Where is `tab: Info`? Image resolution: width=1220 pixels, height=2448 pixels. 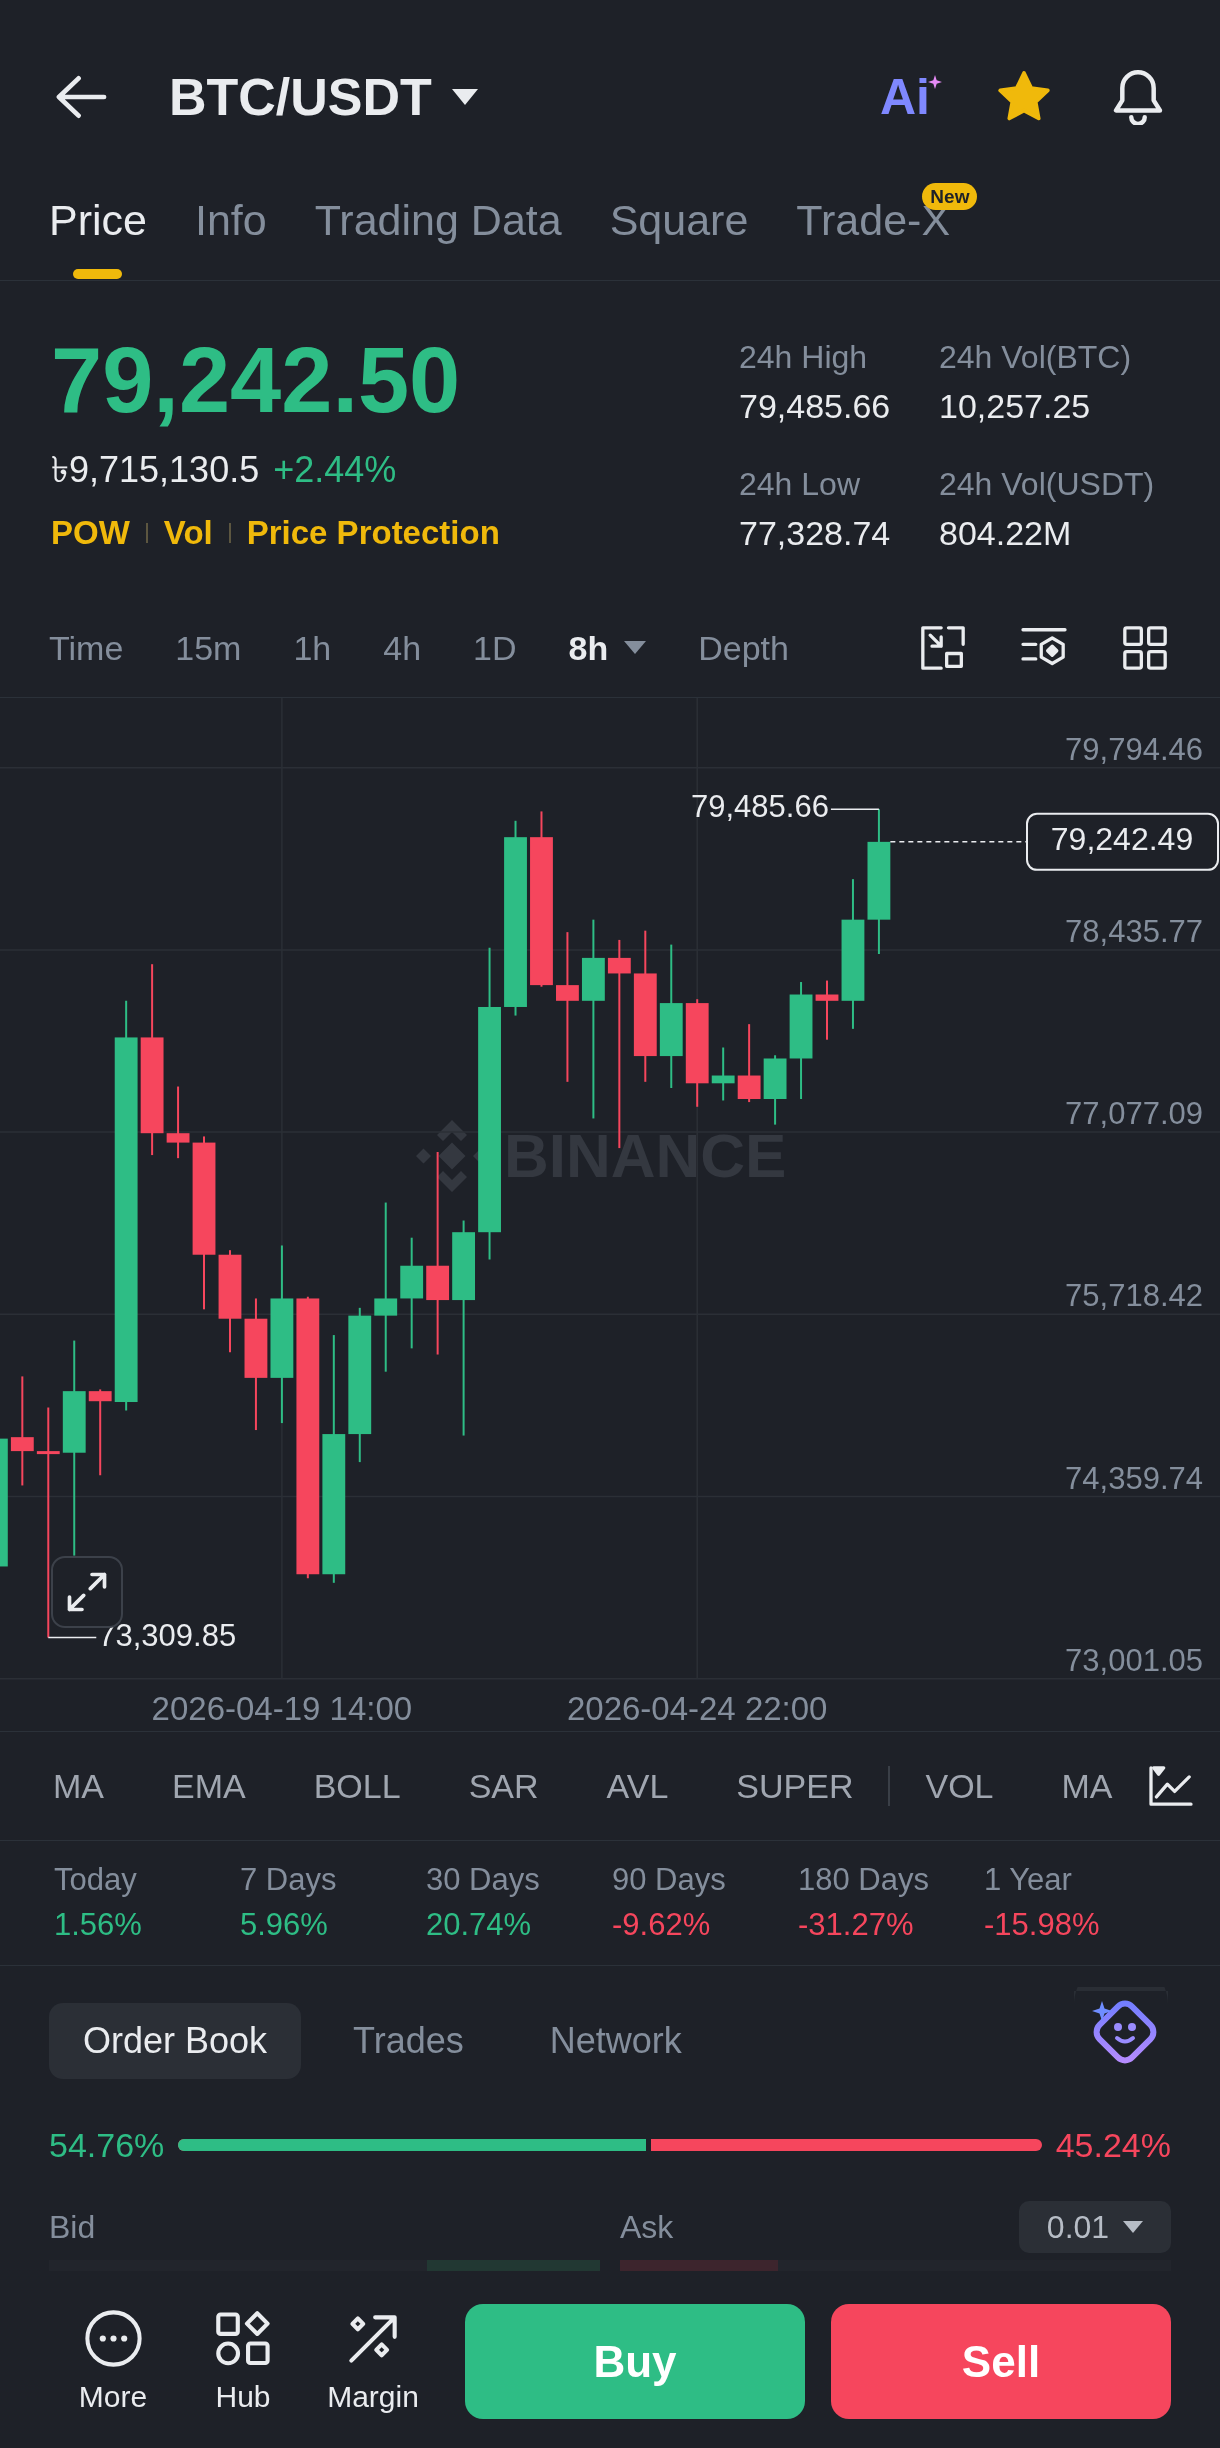
tab: Info is located at coordinates (230, 237).